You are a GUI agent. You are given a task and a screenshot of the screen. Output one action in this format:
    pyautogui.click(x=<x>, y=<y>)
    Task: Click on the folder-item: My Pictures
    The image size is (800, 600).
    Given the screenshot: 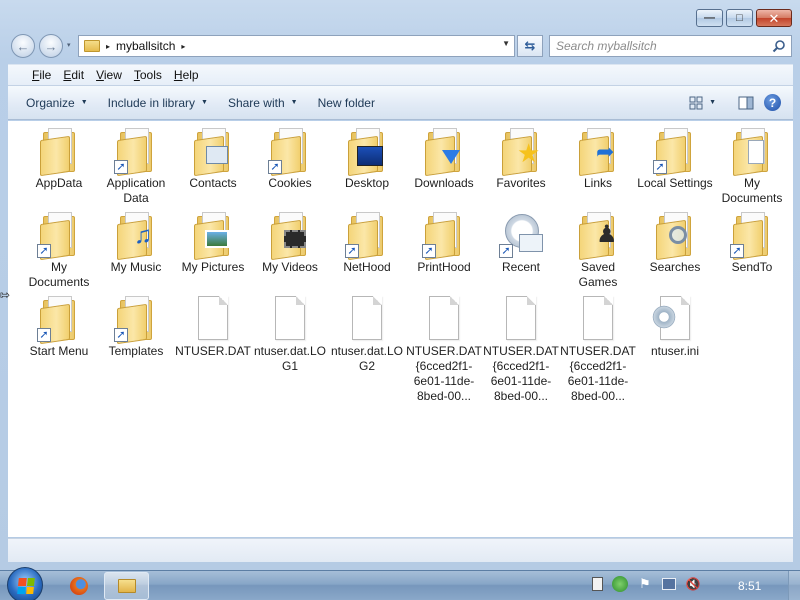 What is the action you would take?
    pyautogui.click(x=213, y=242)
    